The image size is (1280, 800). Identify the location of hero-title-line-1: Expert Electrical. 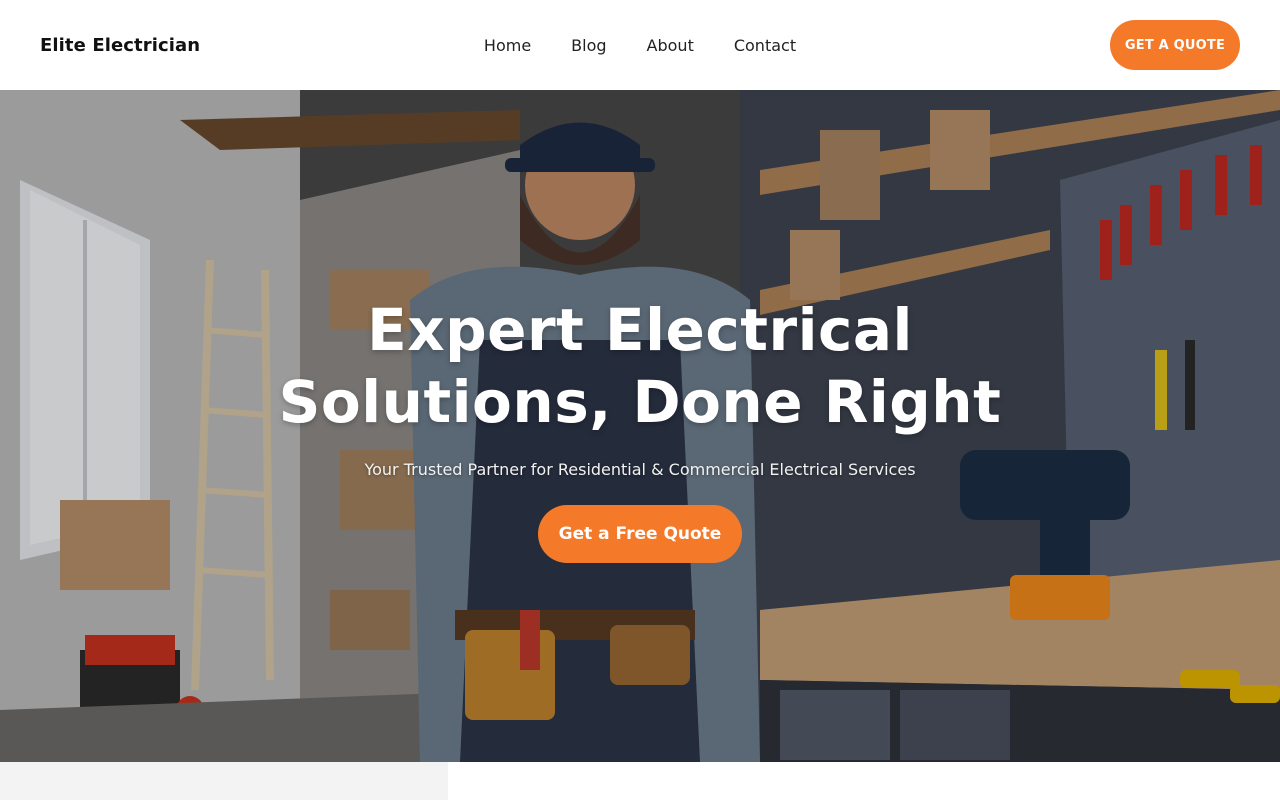
(640, 330).